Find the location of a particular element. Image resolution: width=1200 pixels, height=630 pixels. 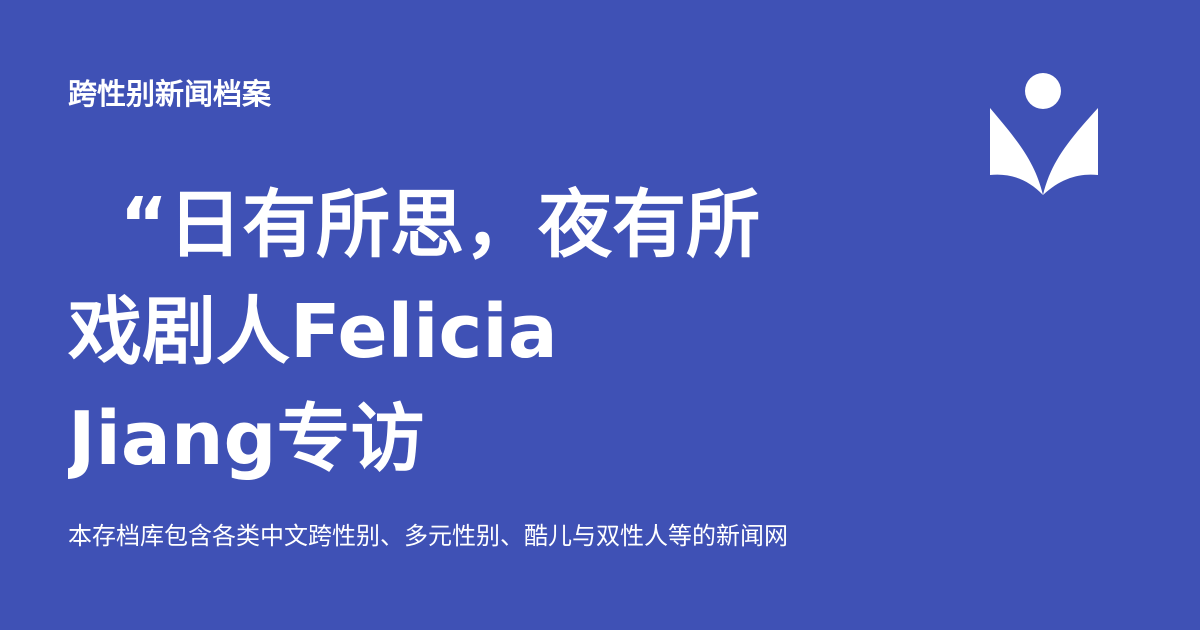

reader-head-shape is located at coordinates (1043, 91).